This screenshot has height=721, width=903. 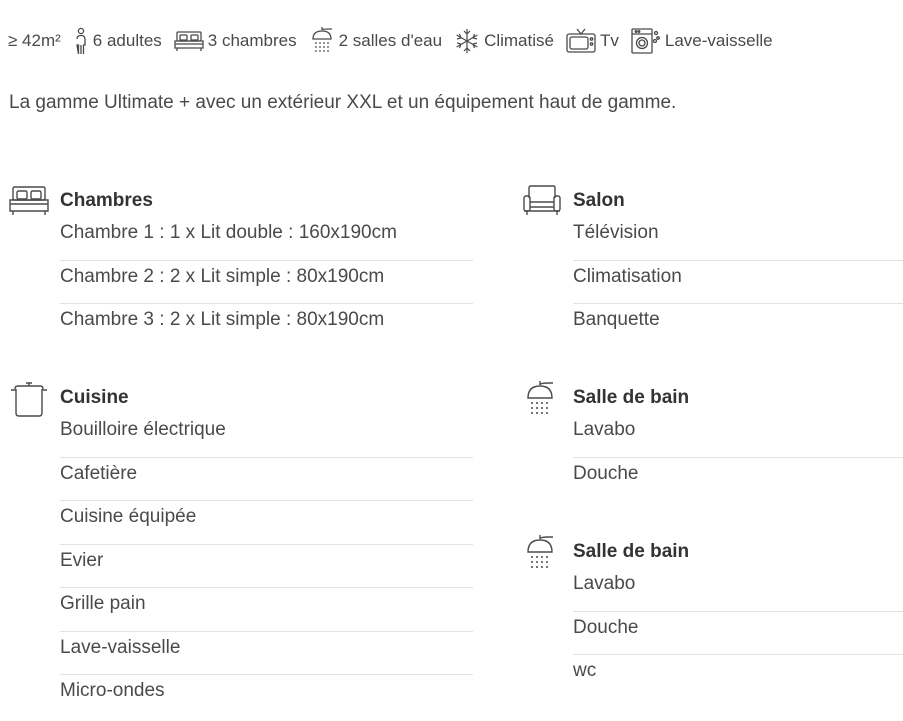 What do you see at coordinates (266, 653) in the screenshot?
I see `list-item: Lave-vaisselle` at bounding box center [266, 653].